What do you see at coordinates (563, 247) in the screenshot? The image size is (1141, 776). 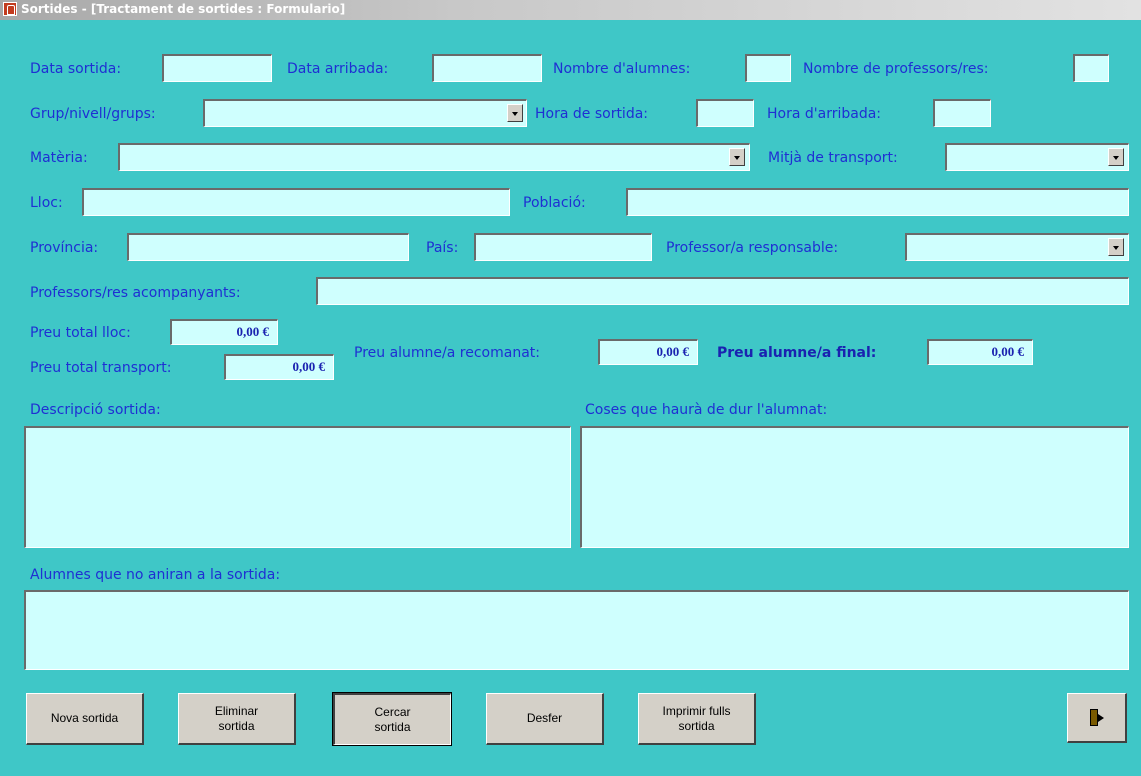 I see `pais-field` at bounding box center [563, 247].